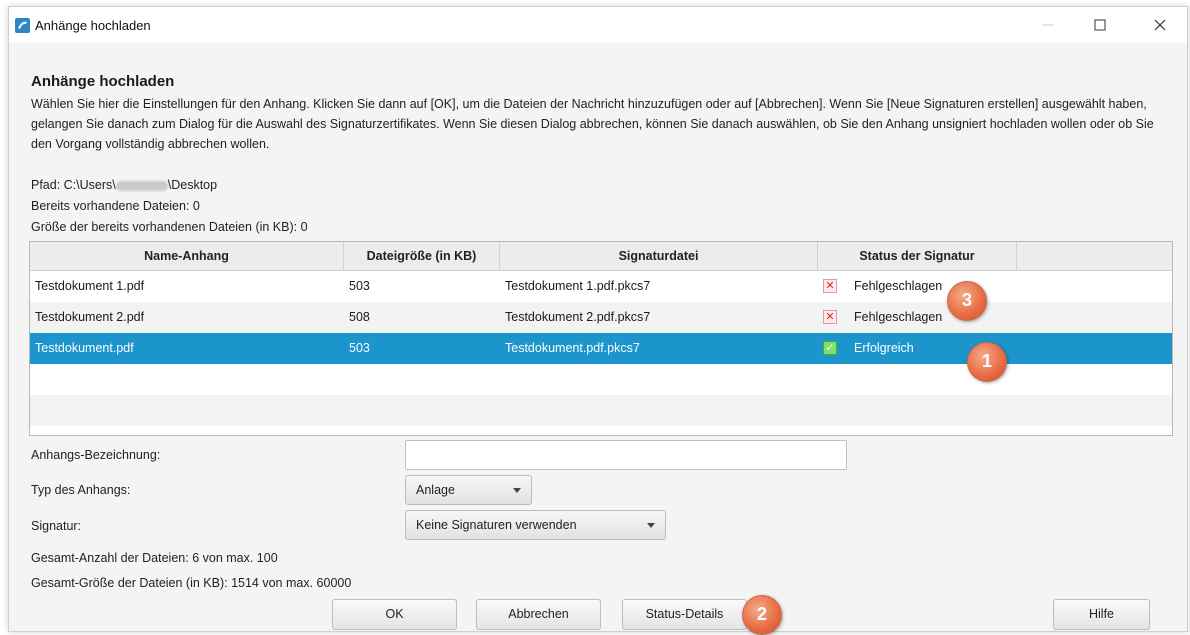  Describe the element at coordinates (84, 348) in the screenshot. I see `cell-name: Testdokument.pdf` at that location.